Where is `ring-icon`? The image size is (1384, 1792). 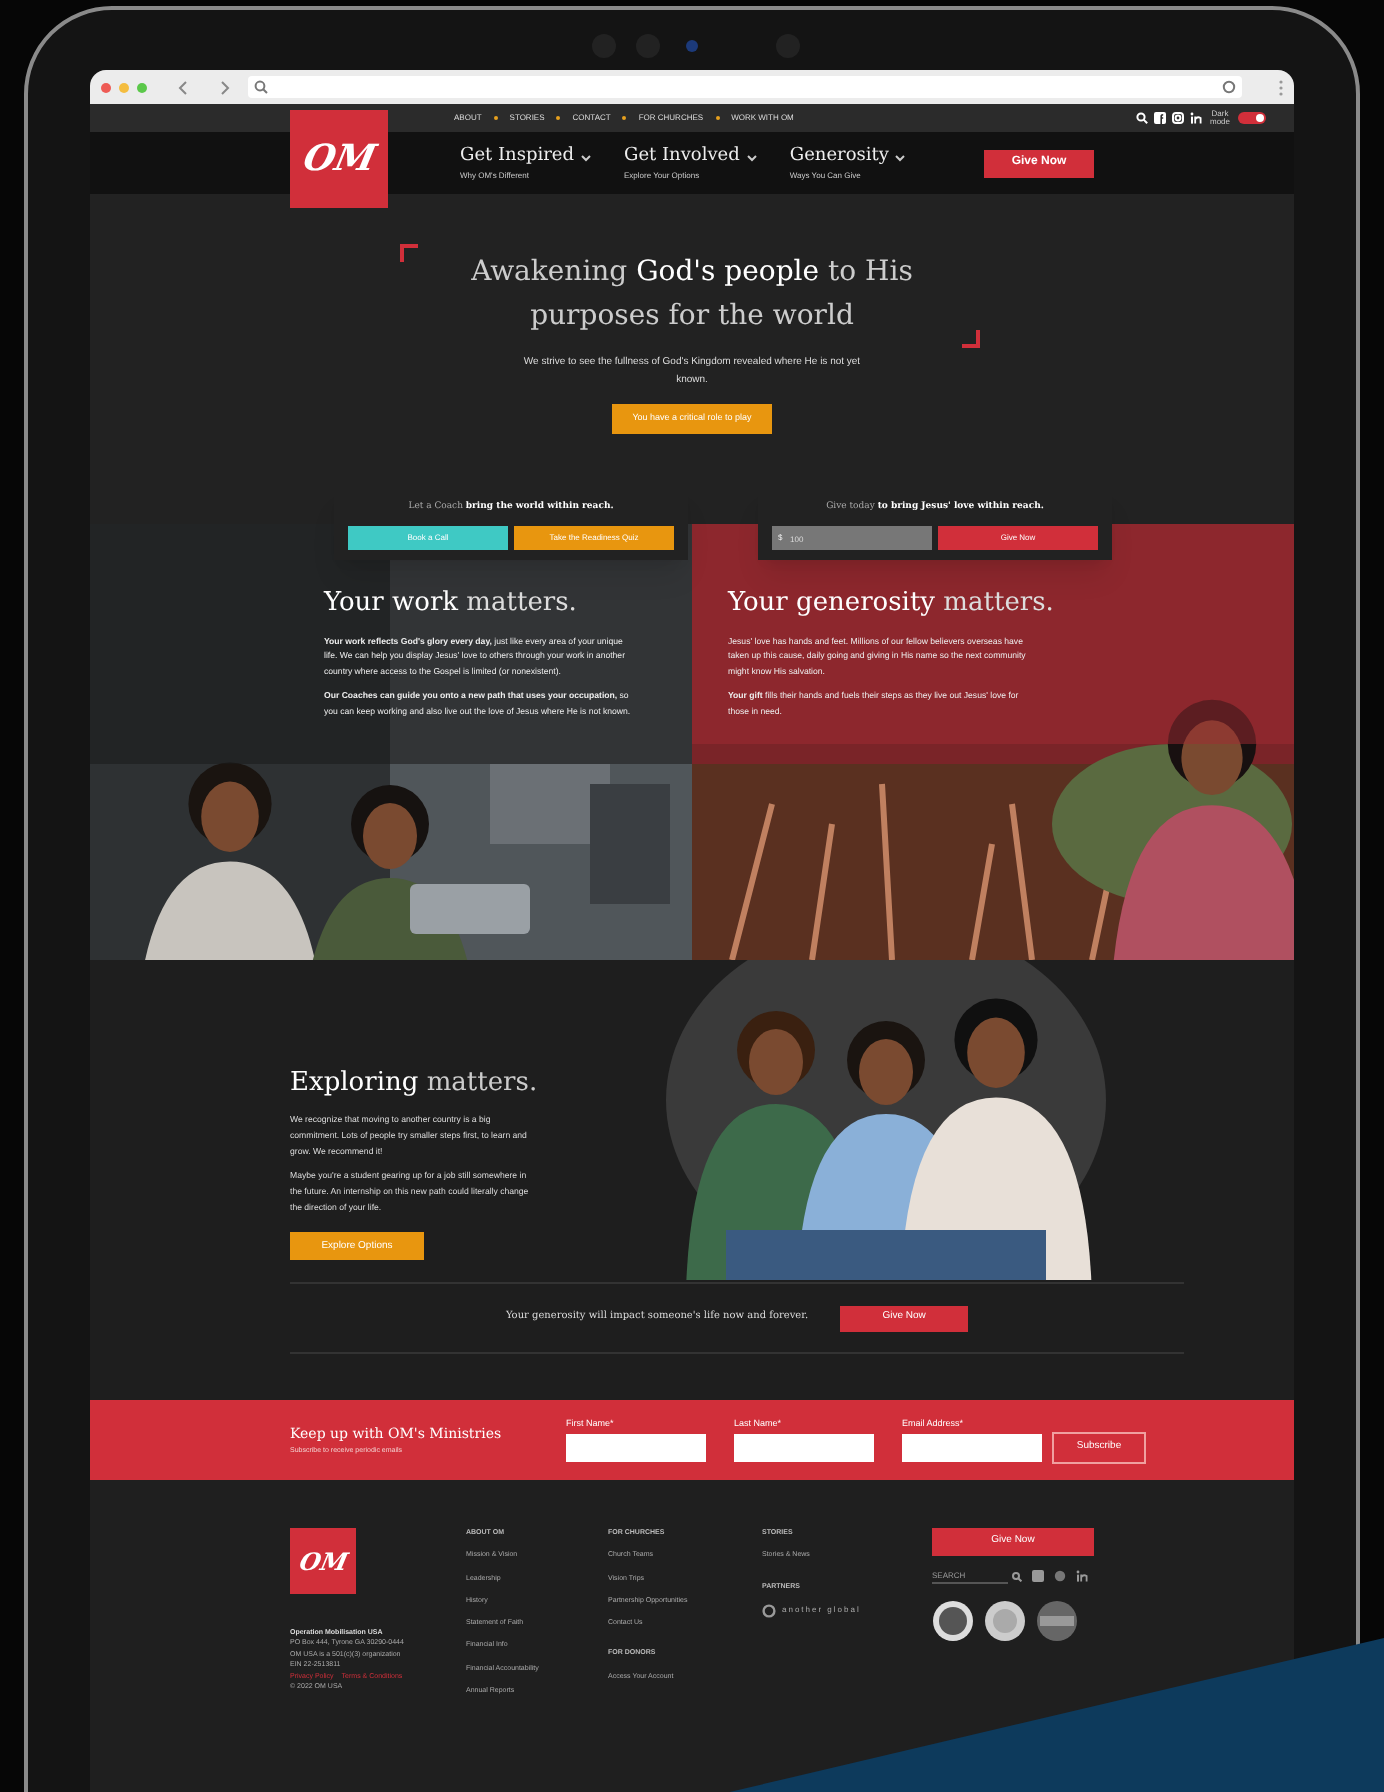
ring-icon is located at coordinates (769, 1610).